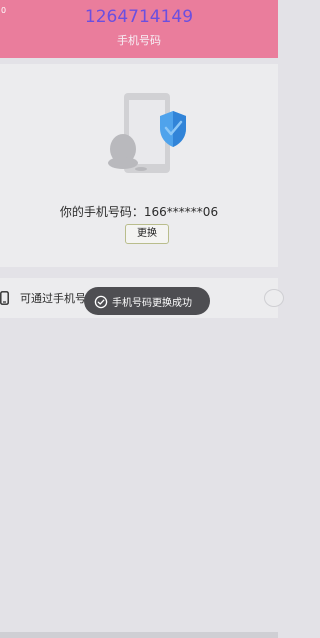 The height and width of the screenshot is (638, 320). Describe the element at coordinates (139, 212) in the screenshot. I see `phone-number-label: 你的手机号码：166******06` at that location.